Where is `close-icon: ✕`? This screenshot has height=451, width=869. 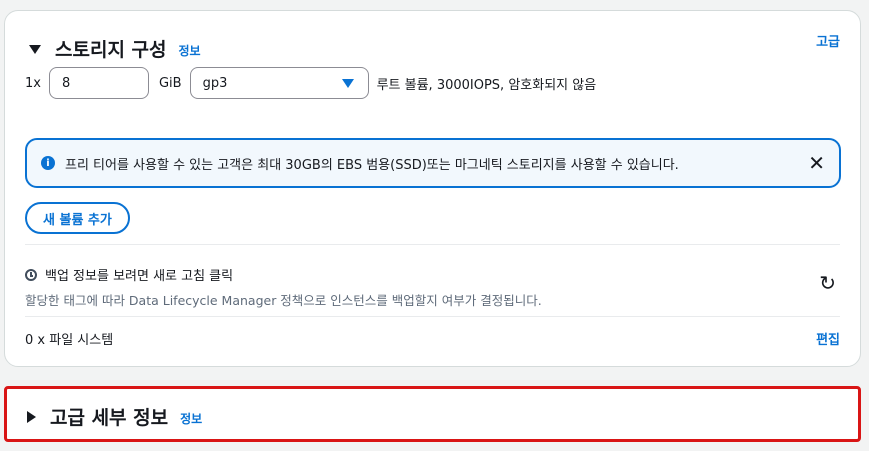
close-icon: ✕ is located at coordinates (816, 163).